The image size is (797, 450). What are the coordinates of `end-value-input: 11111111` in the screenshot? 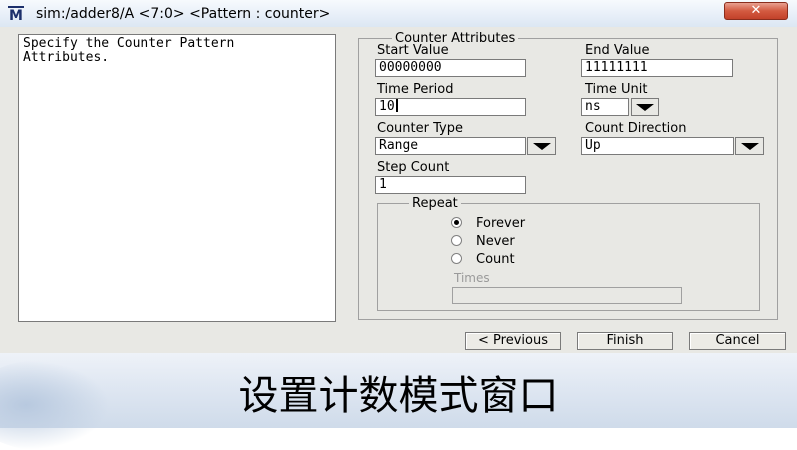 It's located at (657, 68).